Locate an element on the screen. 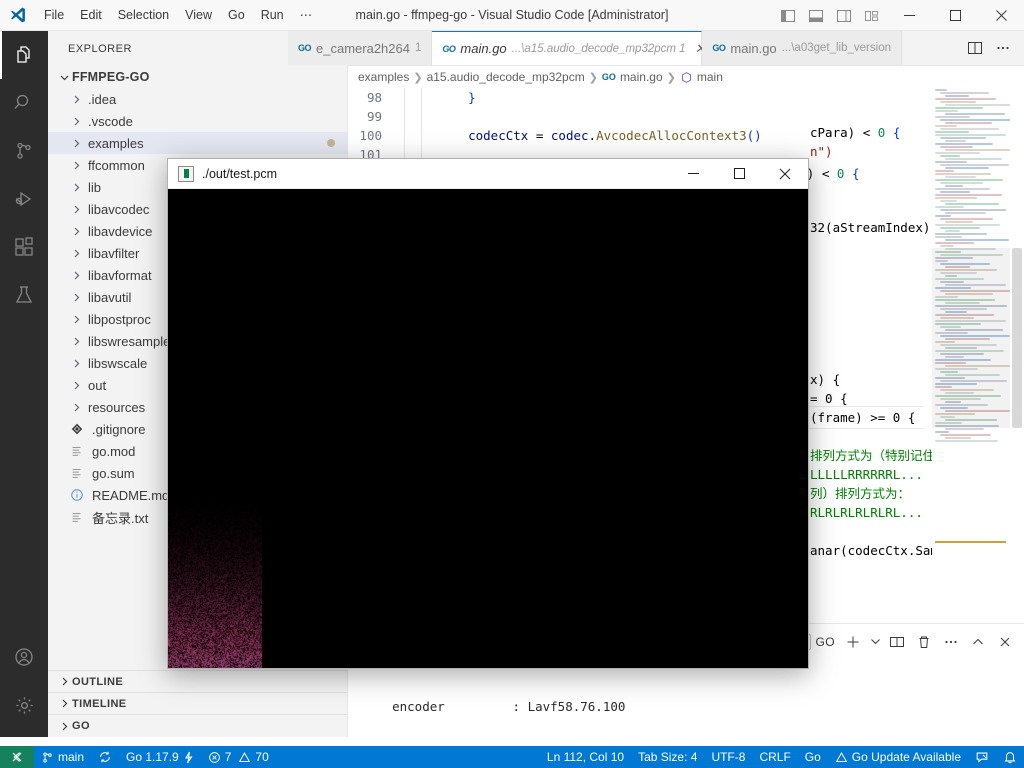  status-encoding: UTF-8 is located at coordinates (728, 757).